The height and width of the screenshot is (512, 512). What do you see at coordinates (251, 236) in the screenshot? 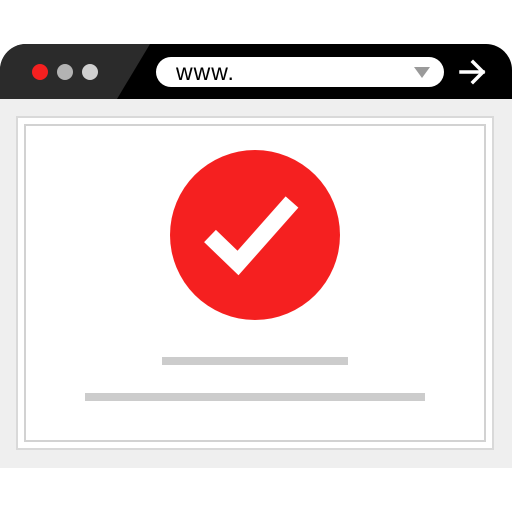
I see `checkmark-icon` at bounding box center [251, 236].